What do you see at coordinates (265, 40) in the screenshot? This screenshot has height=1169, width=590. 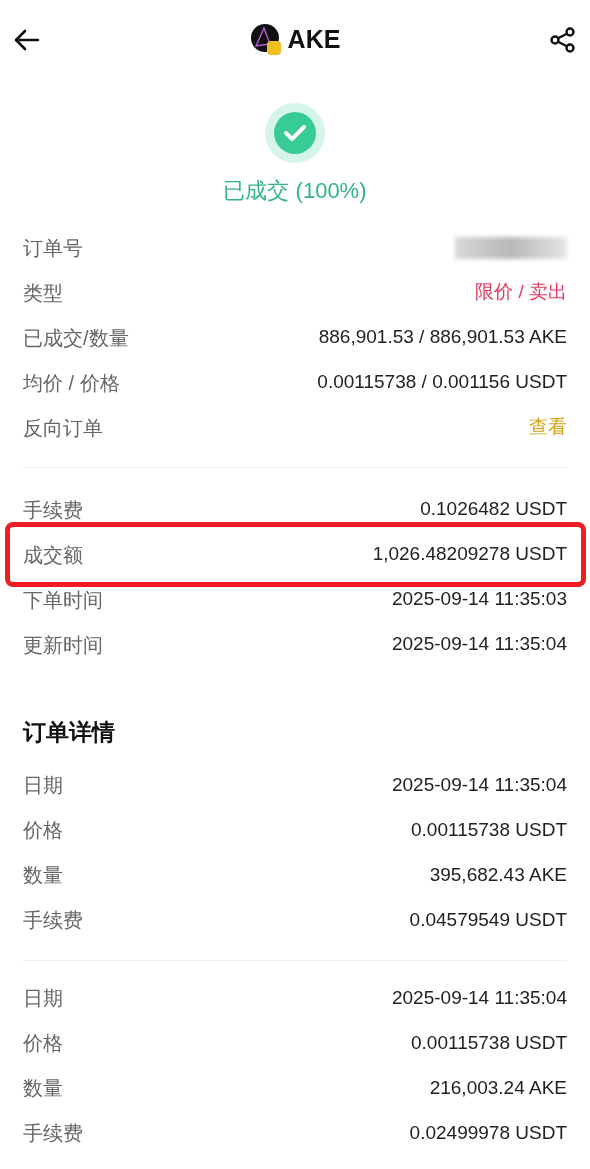 I see `token-logo-icon` at bounding box center [265, 40].